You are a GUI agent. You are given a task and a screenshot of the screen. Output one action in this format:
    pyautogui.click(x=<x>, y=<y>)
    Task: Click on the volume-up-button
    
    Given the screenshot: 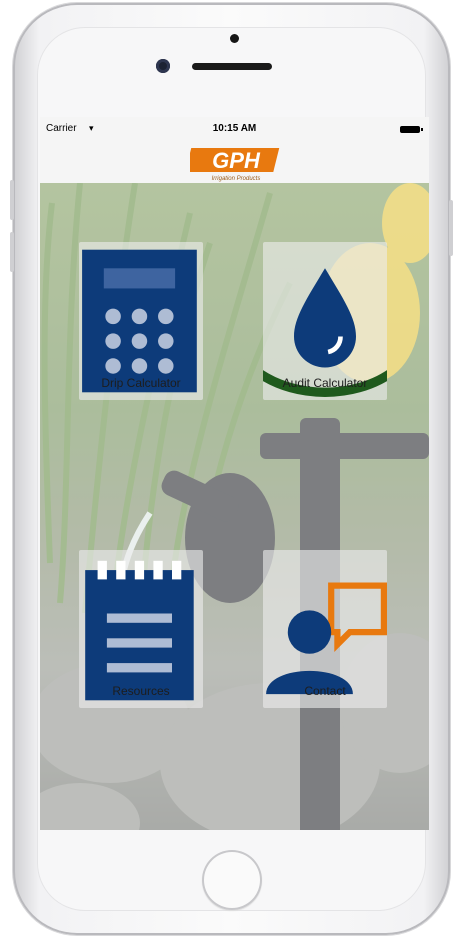 What is the action you would take?
    pyautogui.click(x=12, y=200)
    